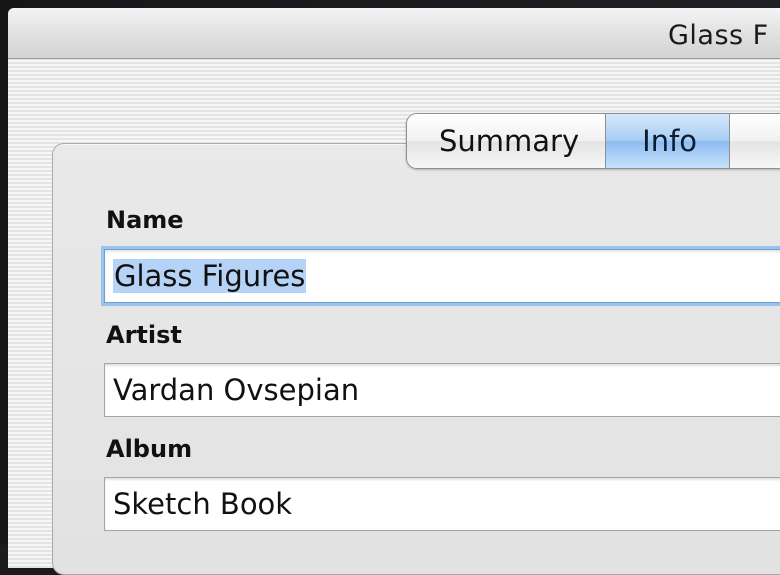 Image resolution: width=780 pixels, height=575 pixels. I want to click on title-bar: Glass F, so click(394, 33).